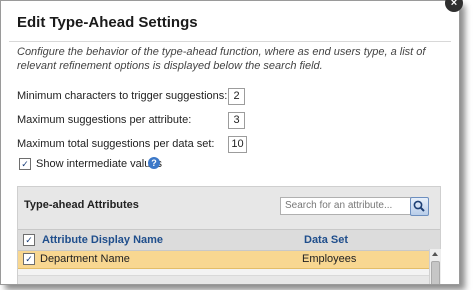 This screenshot has width=474, height=290. I want to click on dialog-titlebar: Edit Type-Ahead Settings, so click(230, 20).